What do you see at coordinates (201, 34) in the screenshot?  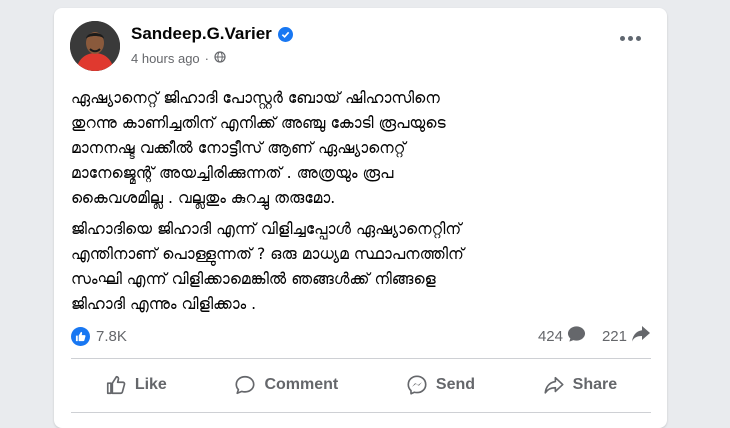 I see `author-name-text: Sandeep.G.Varier` at bounding box center [201, 34].